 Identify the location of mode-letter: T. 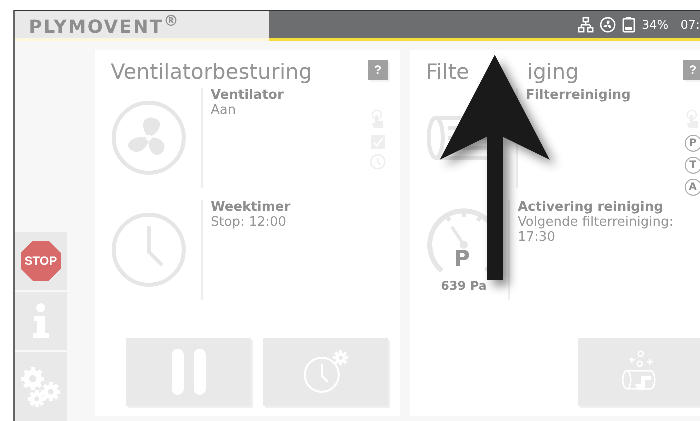
(692, 165).